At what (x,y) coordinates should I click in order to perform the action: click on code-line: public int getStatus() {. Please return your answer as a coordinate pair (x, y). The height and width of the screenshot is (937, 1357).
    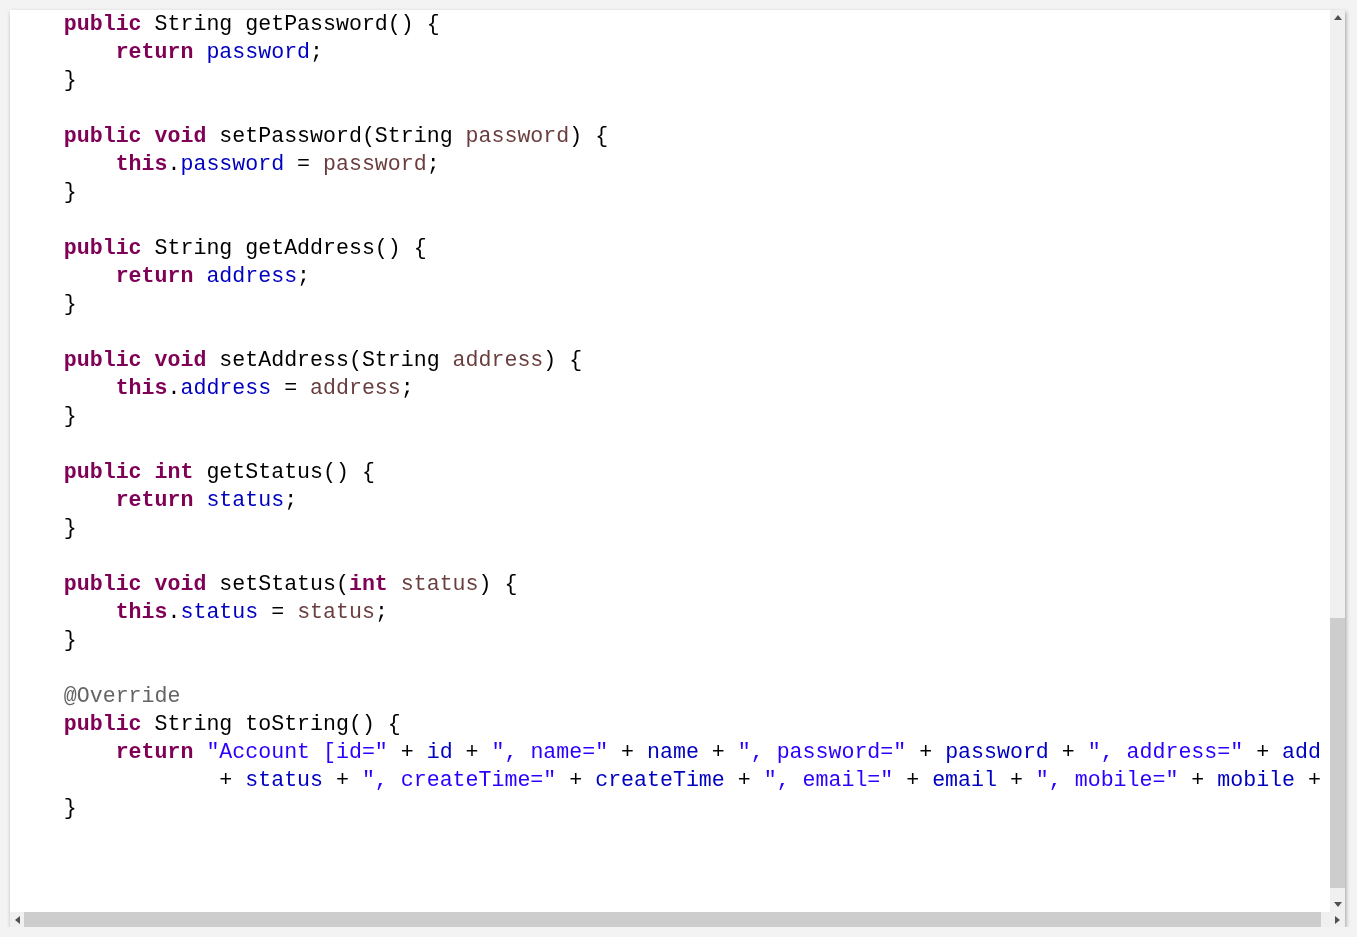
    Looking at the image, I should click on (219, 472).